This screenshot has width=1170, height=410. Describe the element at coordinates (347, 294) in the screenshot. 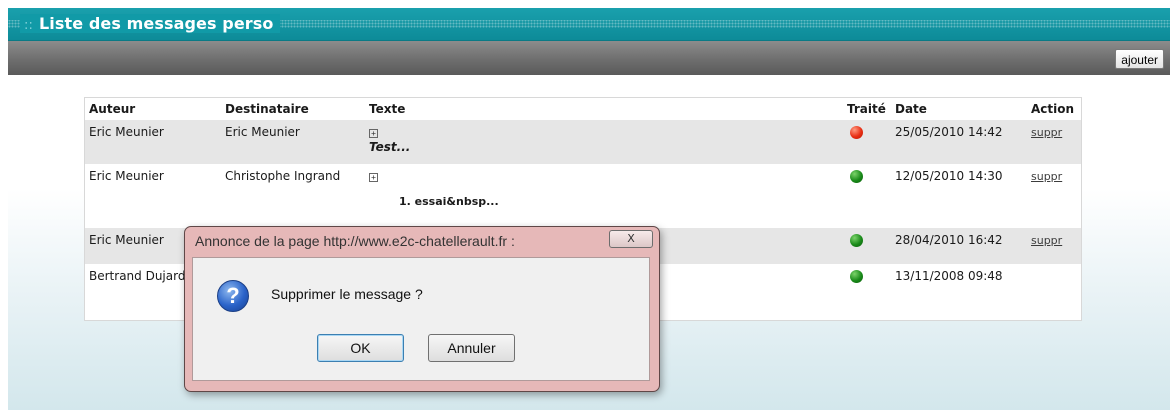

I see `dialog-message: Supprimer le message ?` at that location.